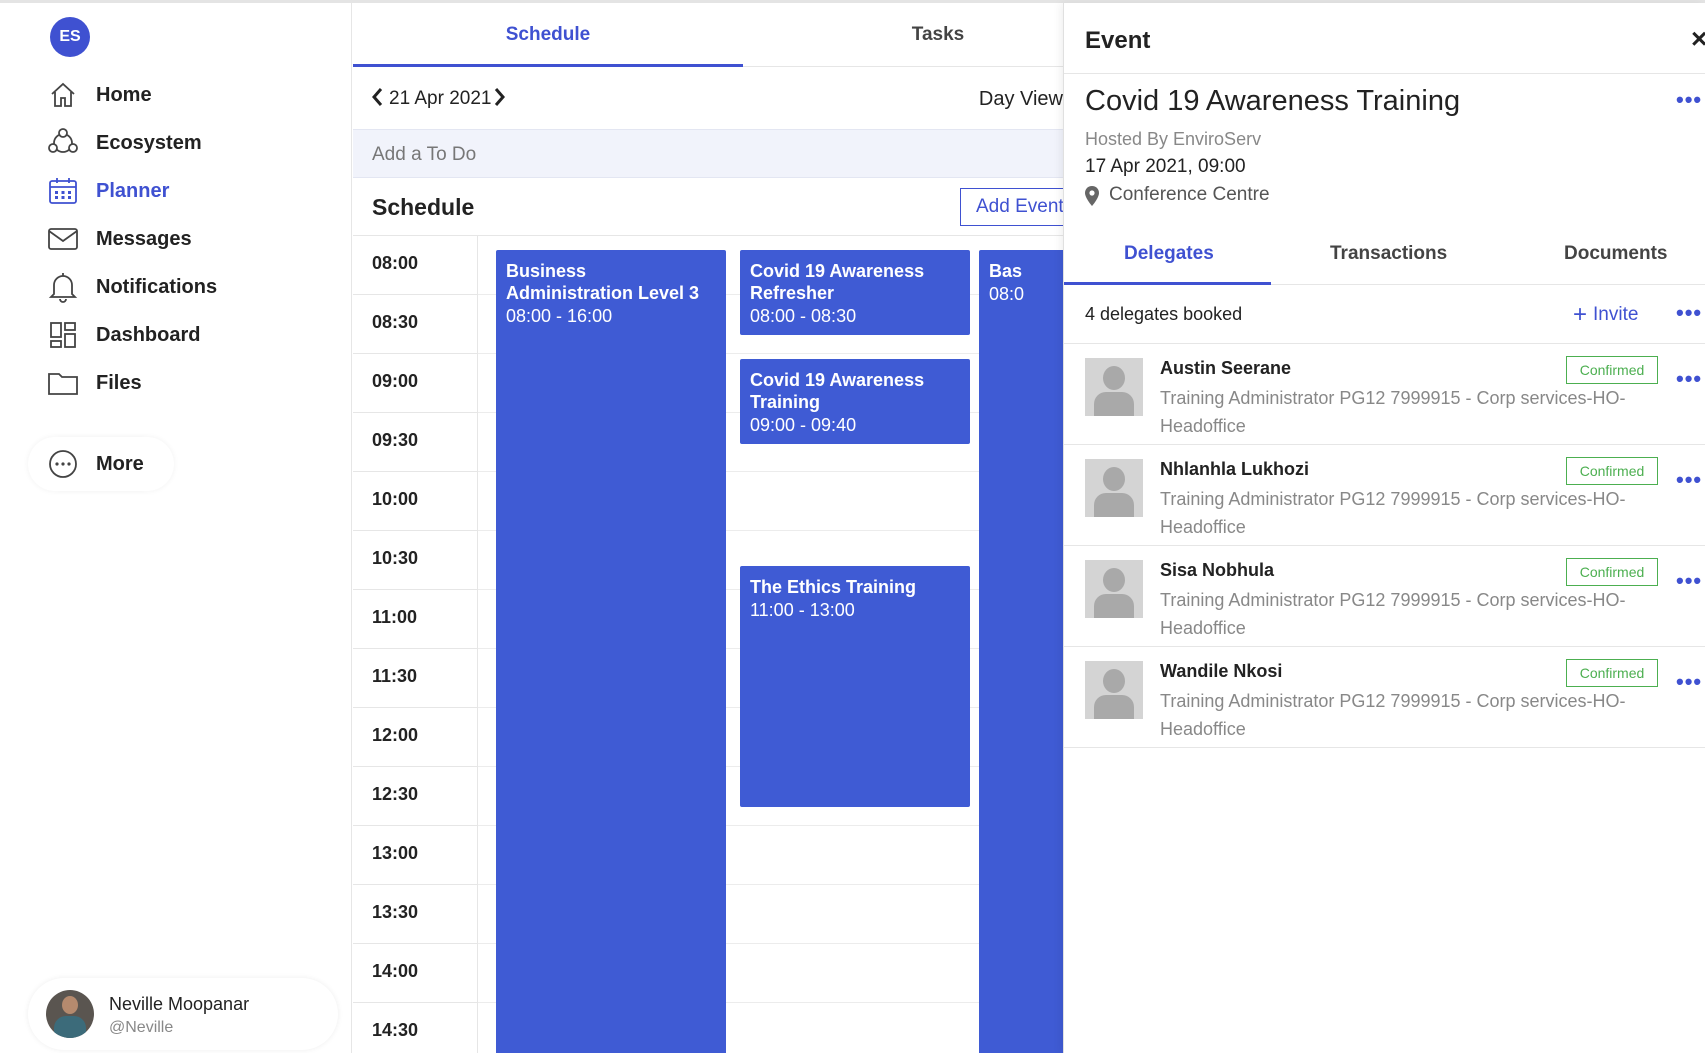  I want to click on sidebar-item-label: Home, so click(124, 94).